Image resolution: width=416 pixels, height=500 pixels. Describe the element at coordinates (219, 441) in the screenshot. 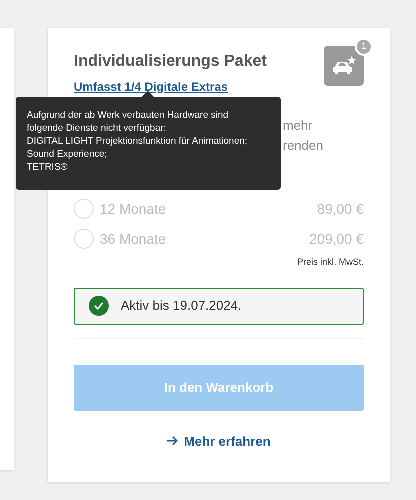

I see `more-link: Mehr erfahren` at that location.